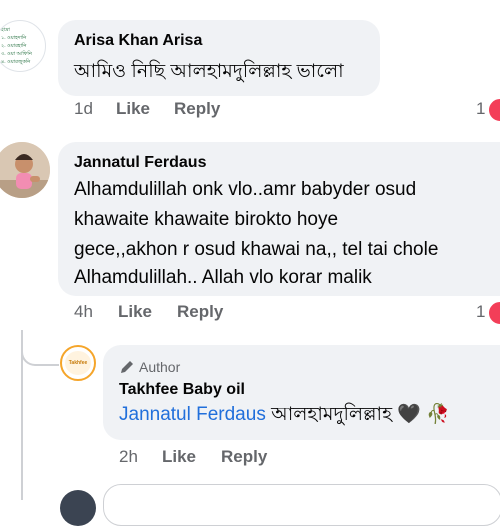 The height and width of the screenshot is (526, 500). Describe the element at coordinates (16, 54) in the screenshot. I see `avatar-line: ৩. ওয়া আফিনি` at that location.